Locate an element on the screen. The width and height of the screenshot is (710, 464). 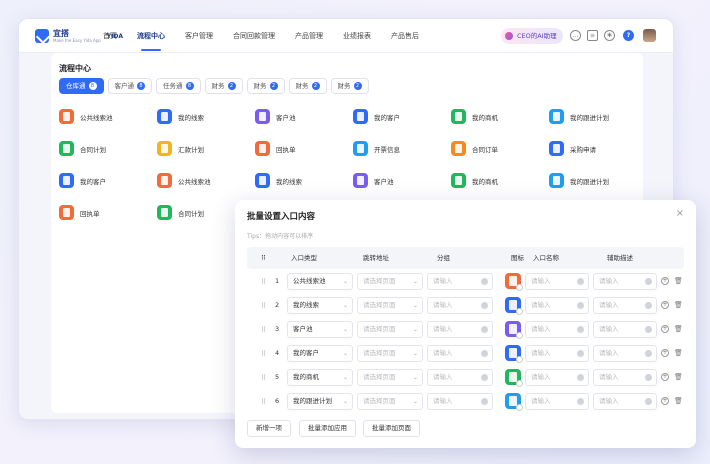
entry-type-select: 我的跟进计划 ⌄ is located at coordinates (320, 401).